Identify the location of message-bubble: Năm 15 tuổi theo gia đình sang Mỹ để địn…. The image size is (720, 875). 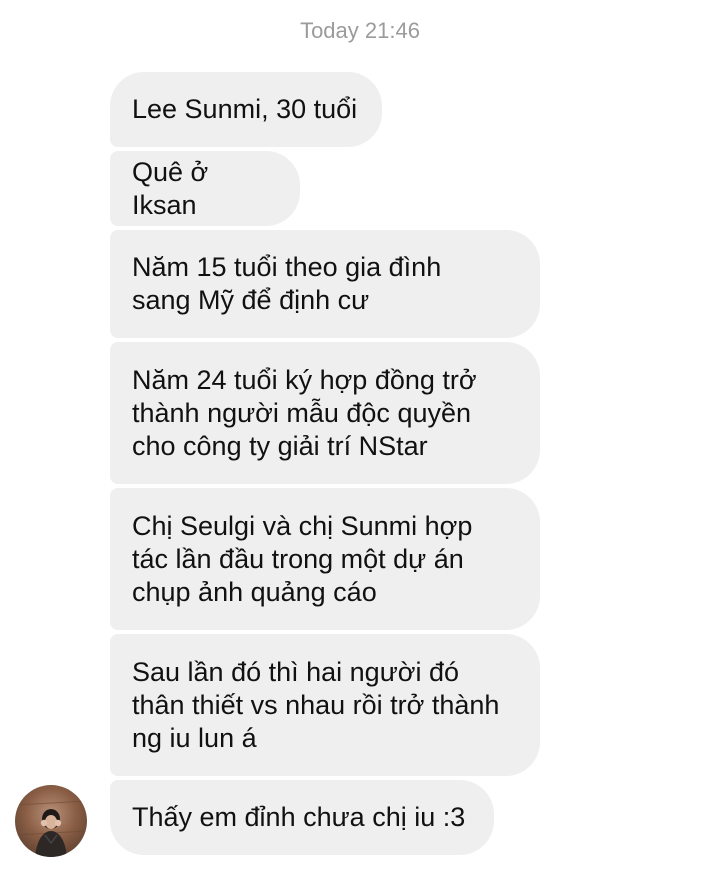
(325, 284).